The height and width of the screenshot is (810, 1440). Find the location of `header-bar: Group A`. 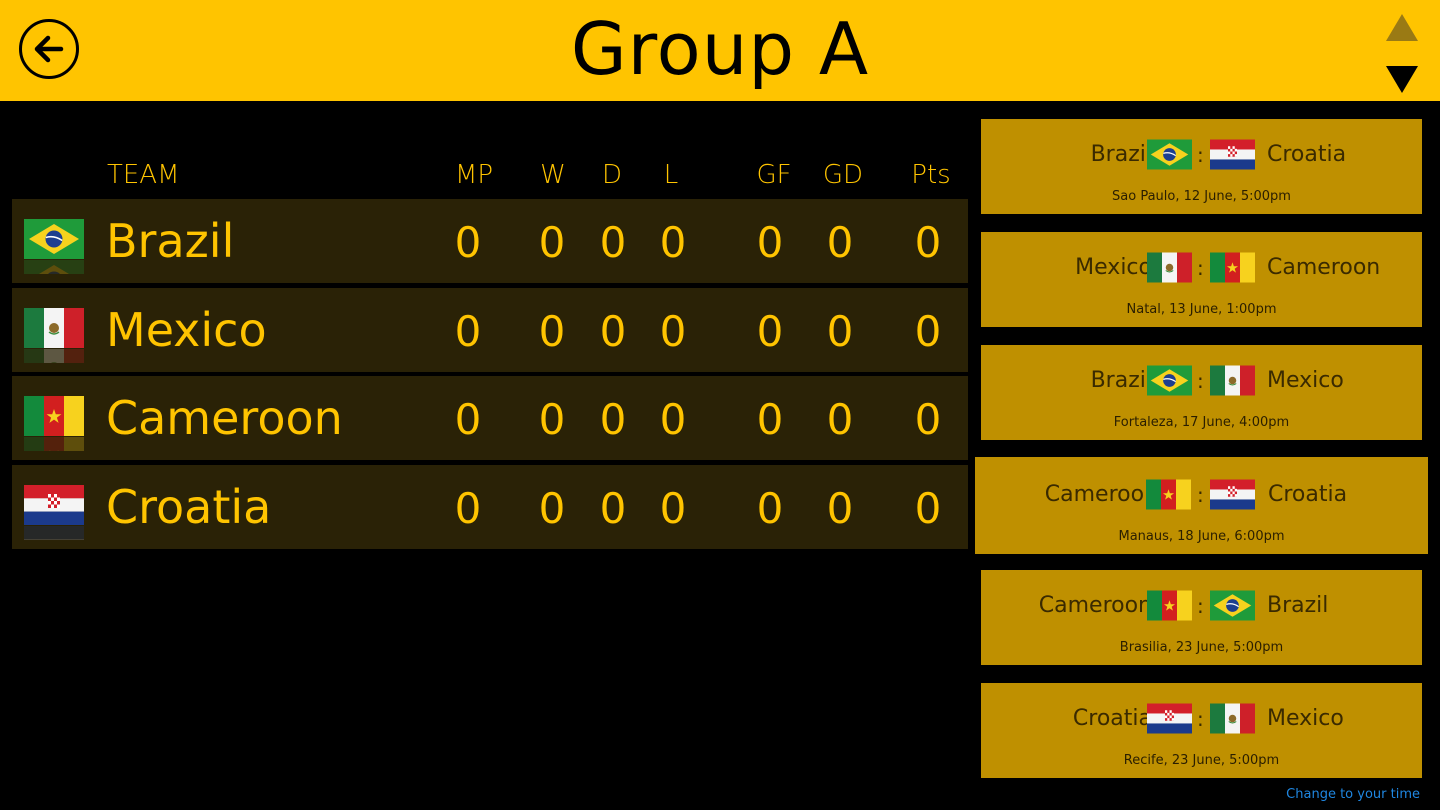

header-bar: Group A is located at coordinates (720, 50).